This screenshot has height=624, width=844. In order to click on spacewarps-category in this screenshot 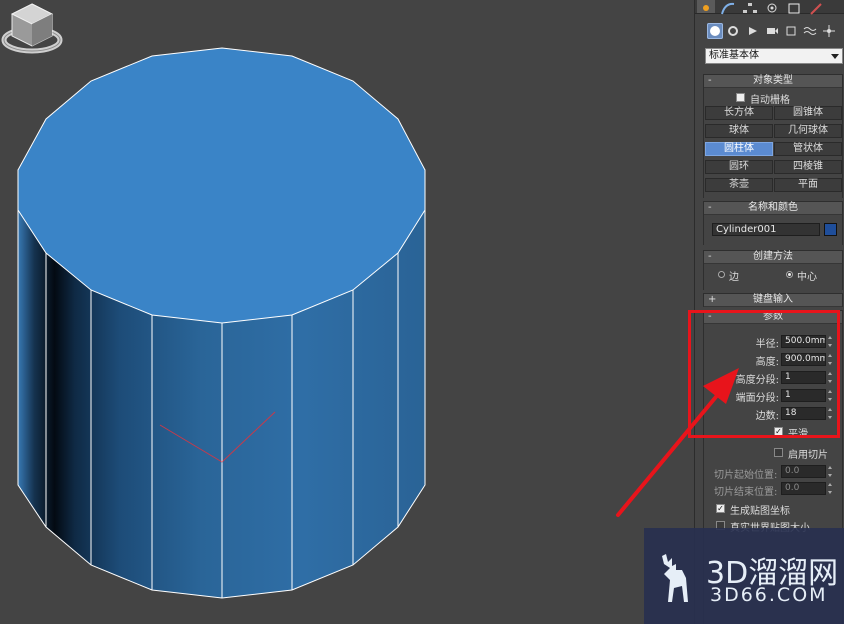, I will do `click(810, 31)`.